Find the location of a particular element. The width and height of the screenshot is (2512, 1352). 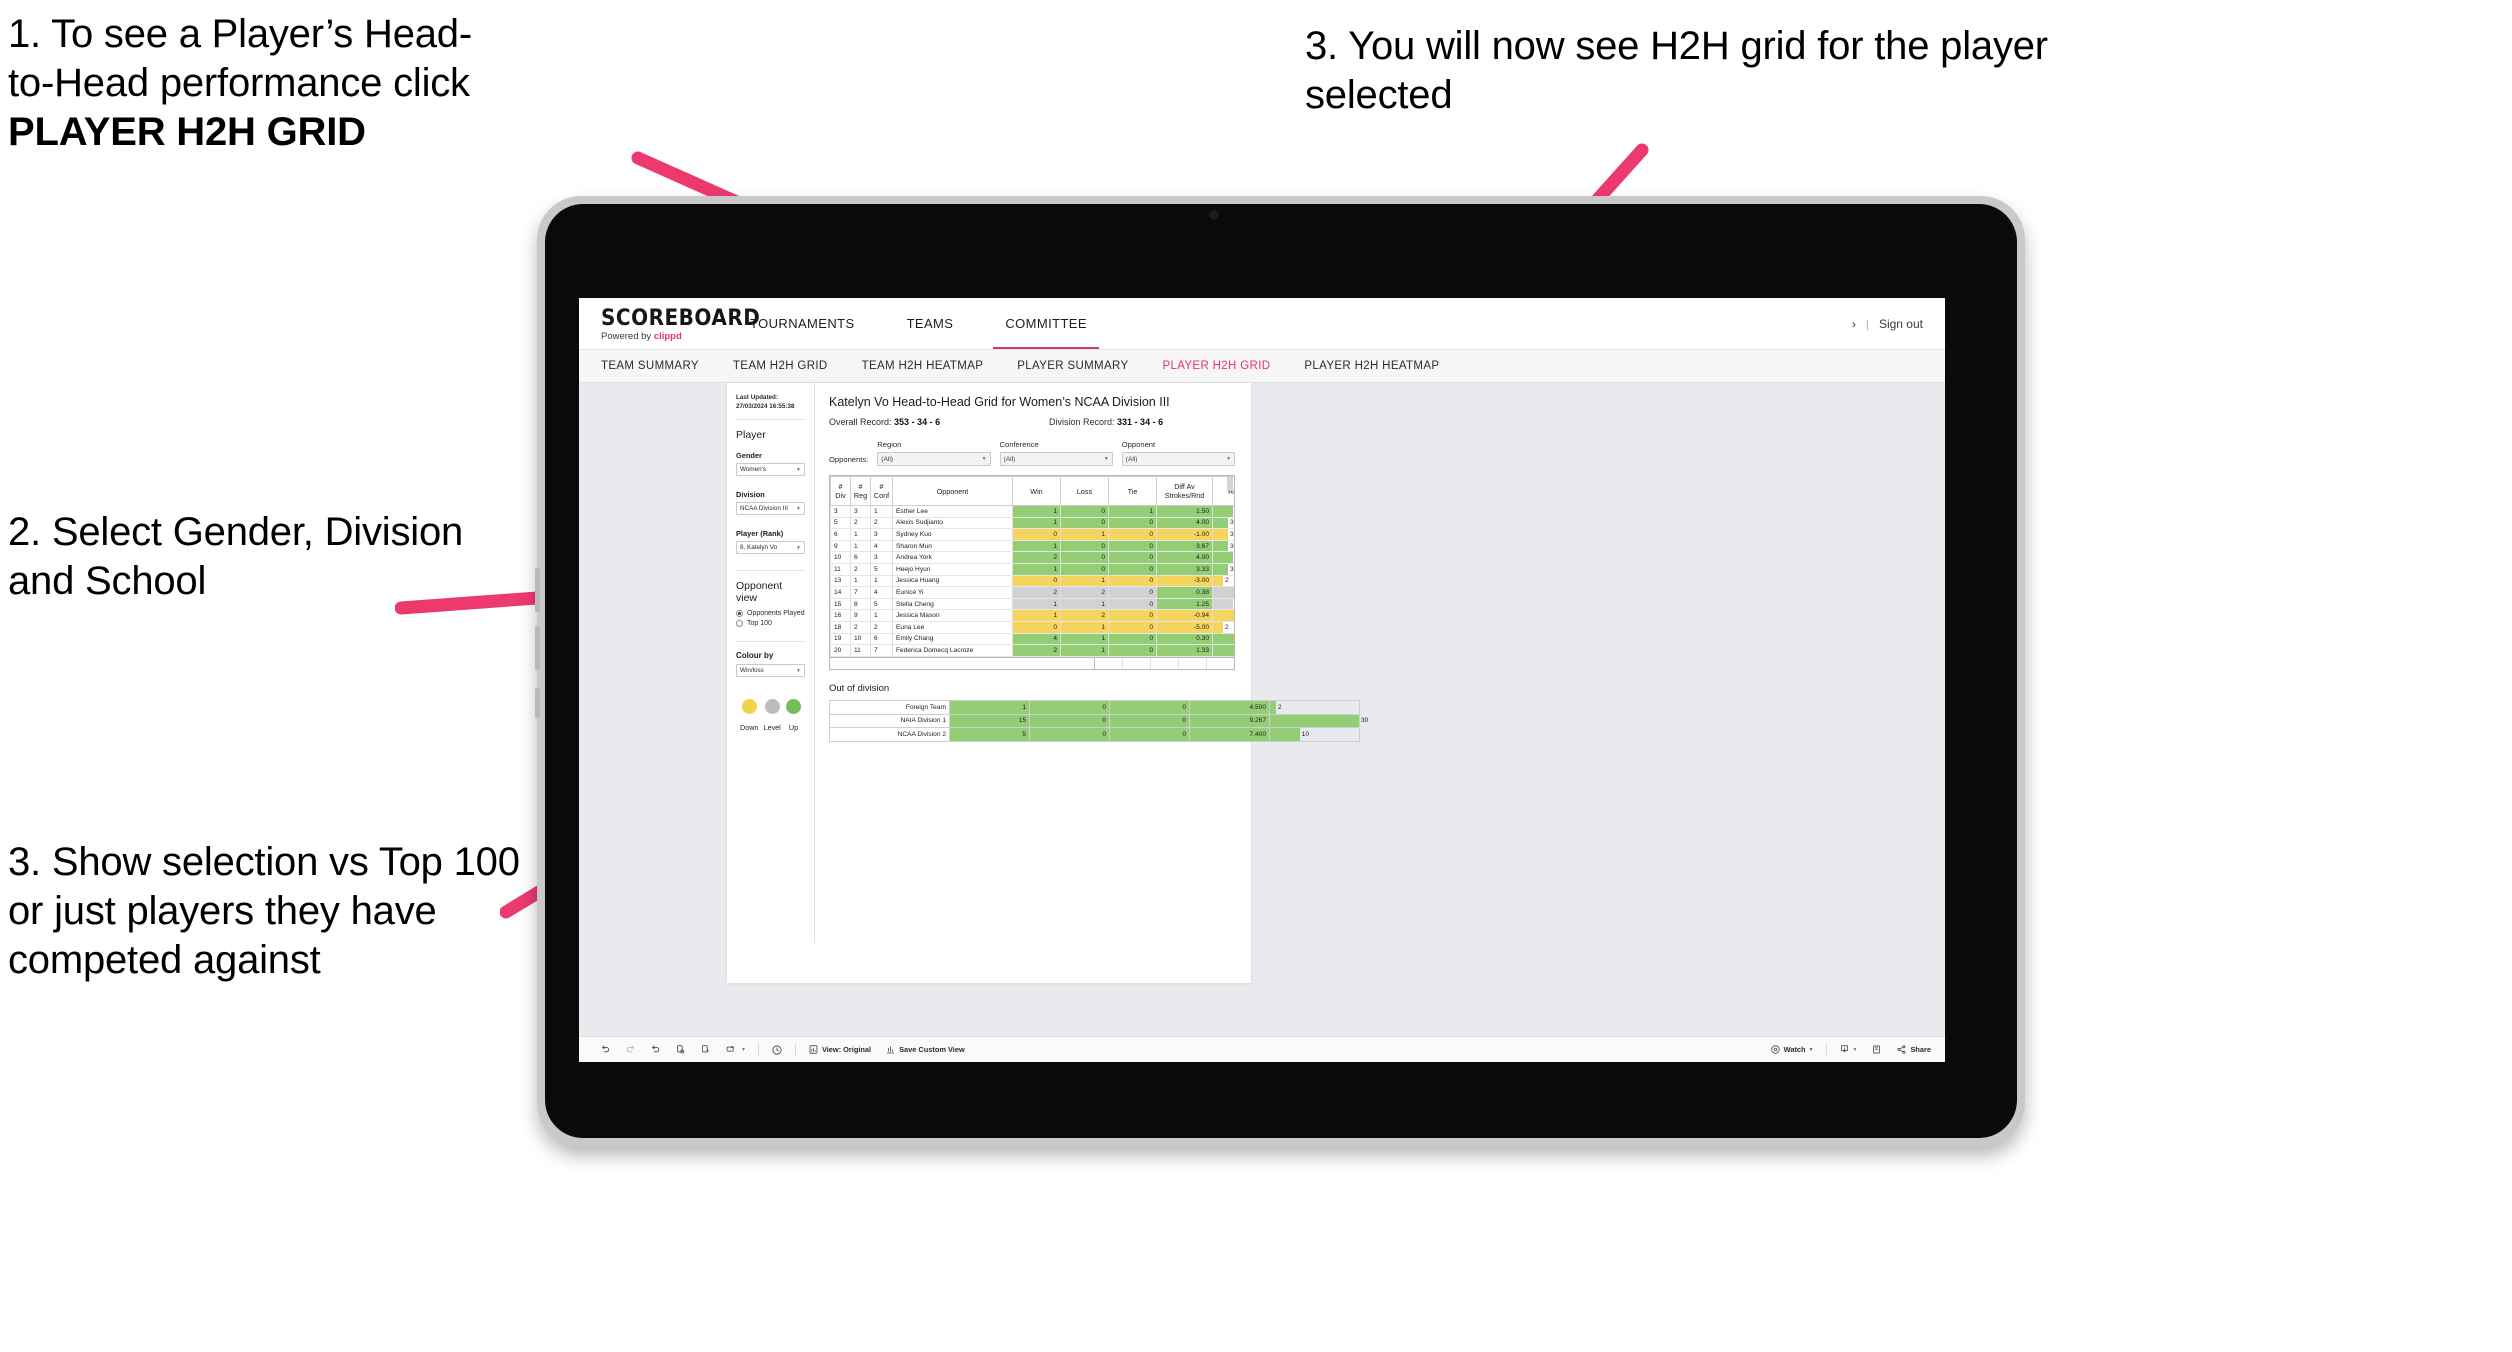

power-button is located at coordinates (537, 703).